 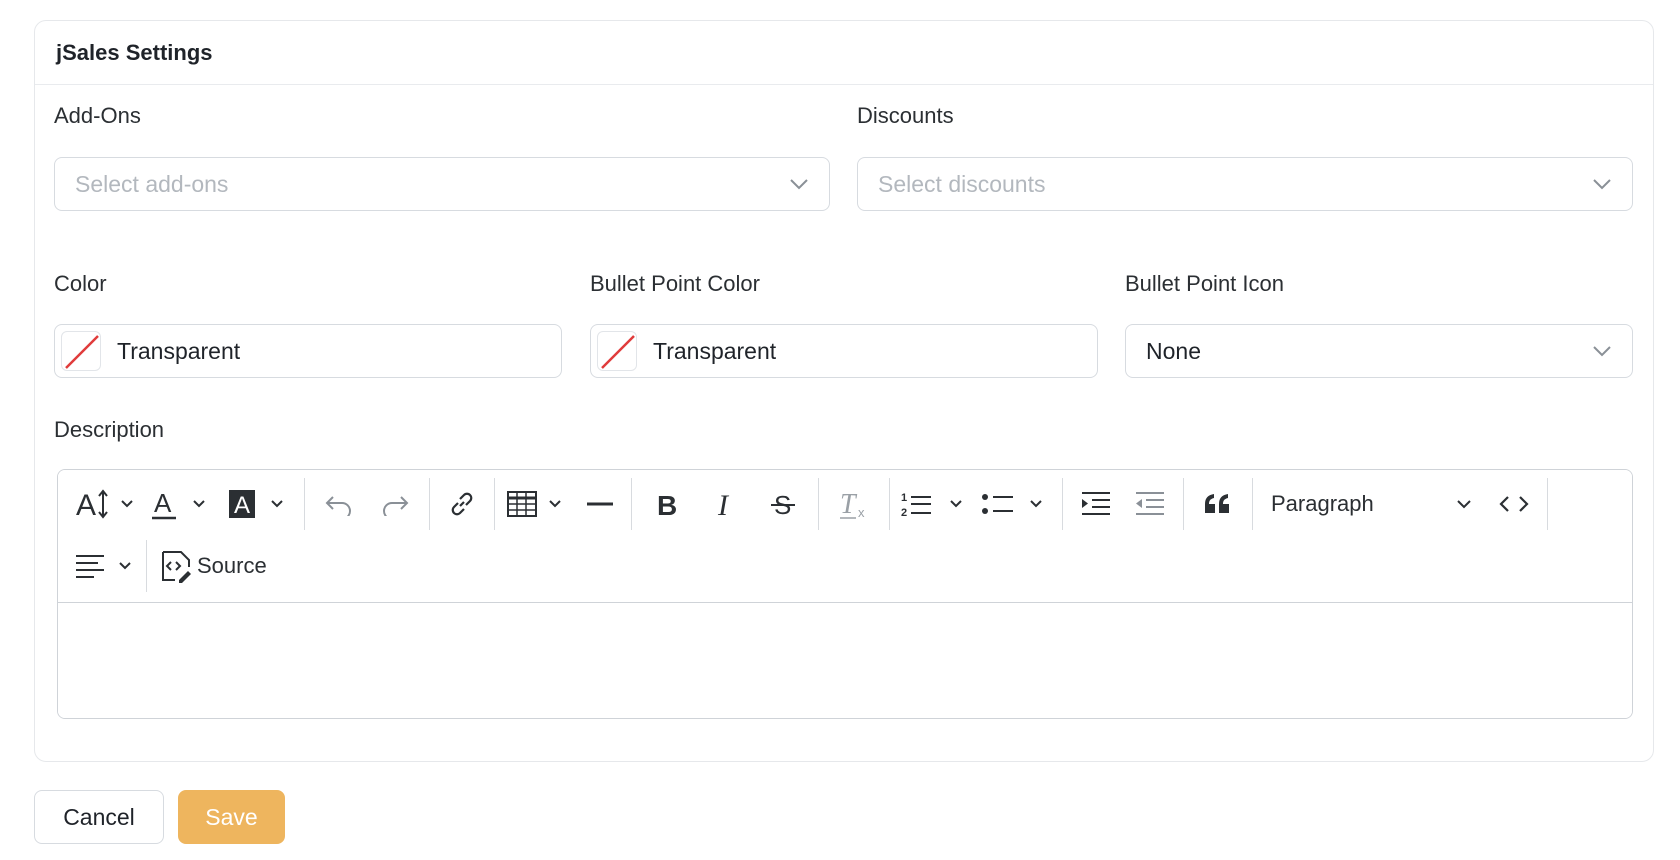 What do you see at coordinates (179, 350) in the screenshot?
I see `color-value: Transparent` at bounding box center [179, 350].